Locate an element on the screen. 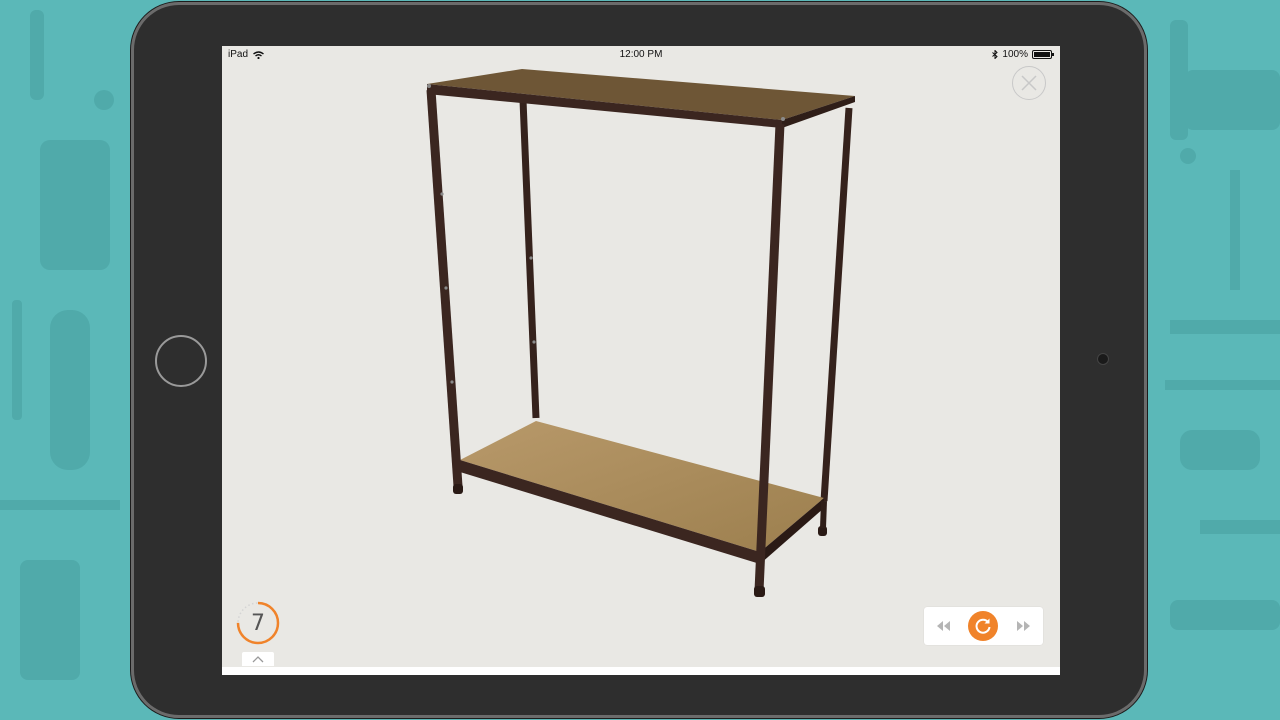 This screenshot has height=720, width=1280. replay-icon is located at coordinates (983, 626).